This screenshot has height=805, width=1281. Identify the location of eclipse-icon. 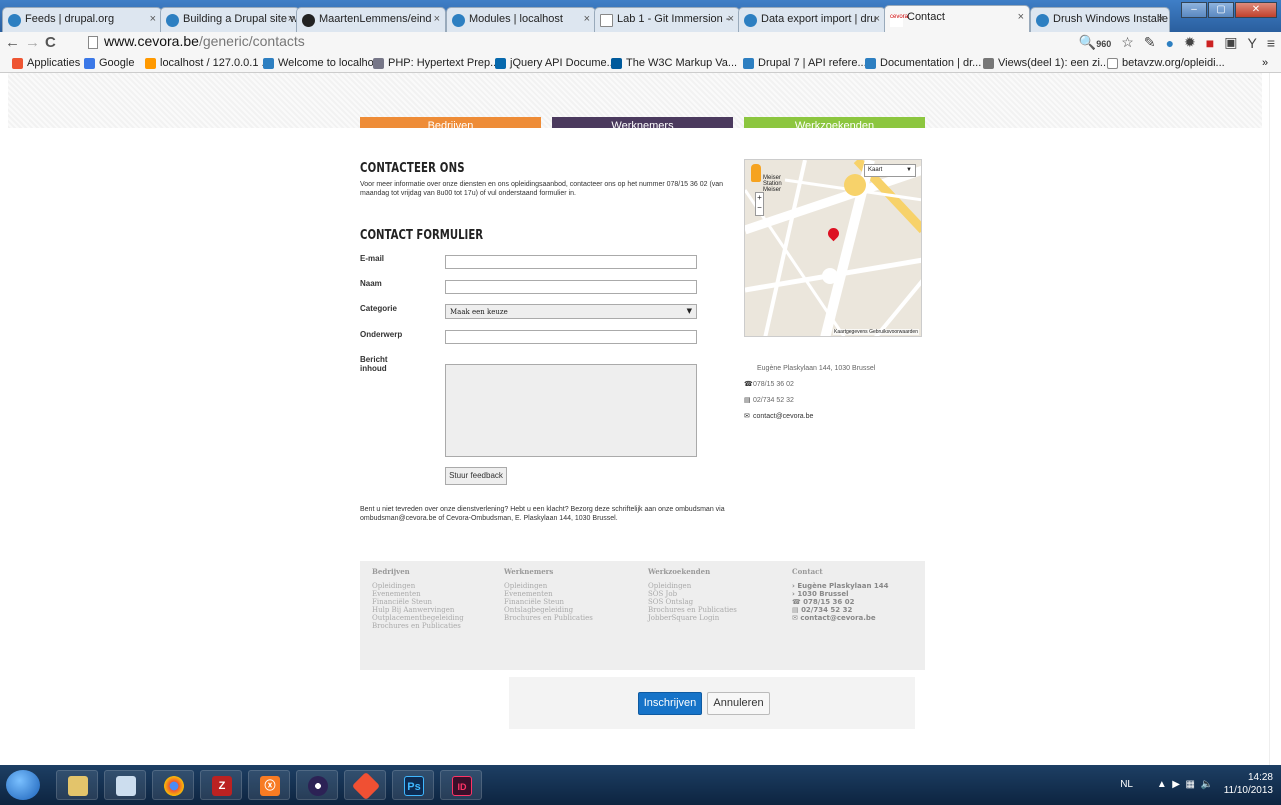
(318, 786).